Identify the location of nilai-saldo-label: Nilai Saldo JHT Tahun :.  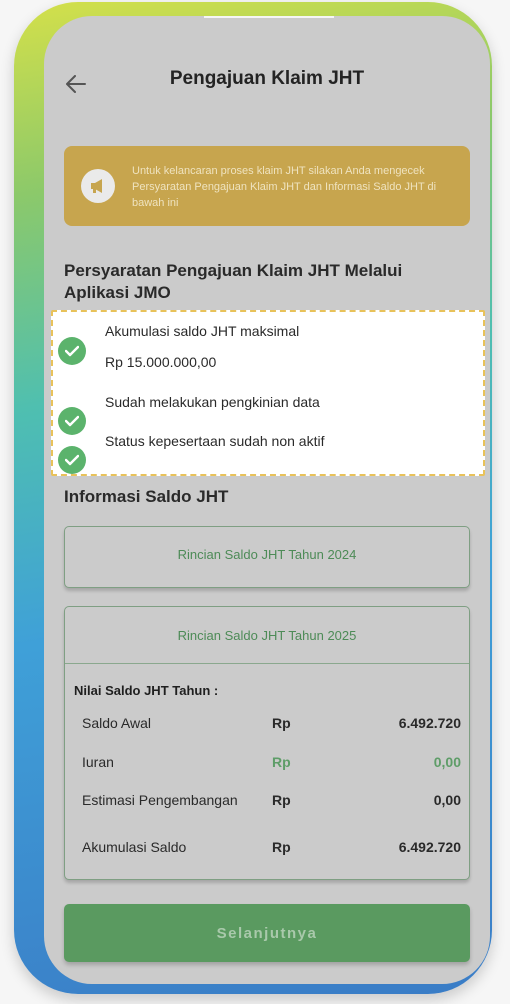
(146, 690).